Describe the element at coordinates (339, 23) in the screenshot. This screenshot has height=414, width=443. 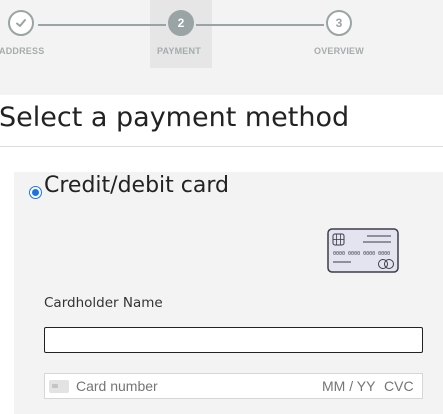
I see `step-overview-marker: 3` at that location.